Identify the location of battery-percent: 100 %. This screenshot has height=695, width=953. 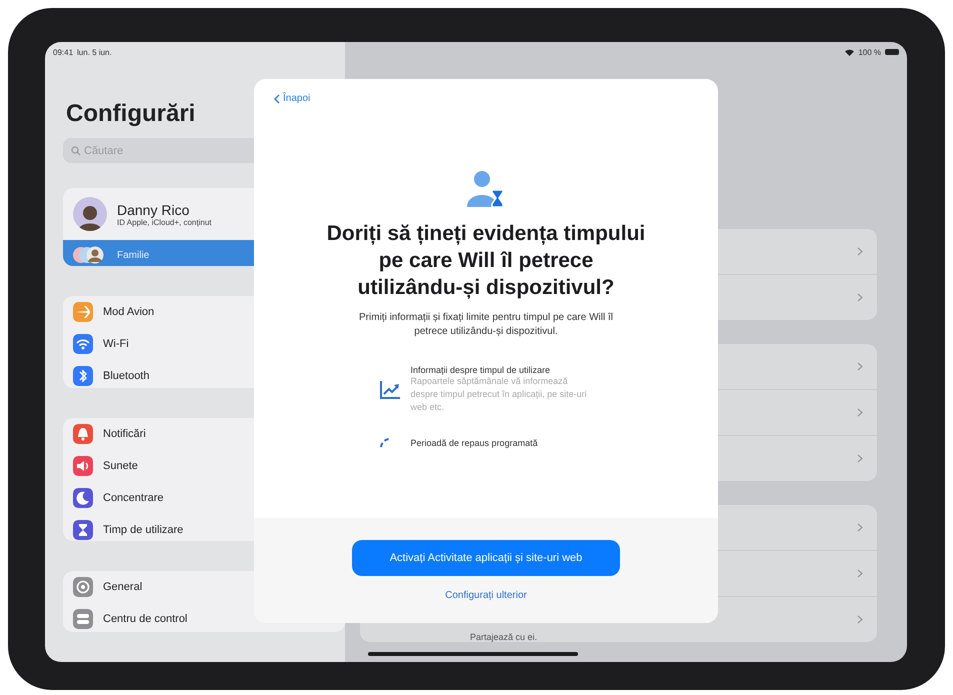
(869, 52).